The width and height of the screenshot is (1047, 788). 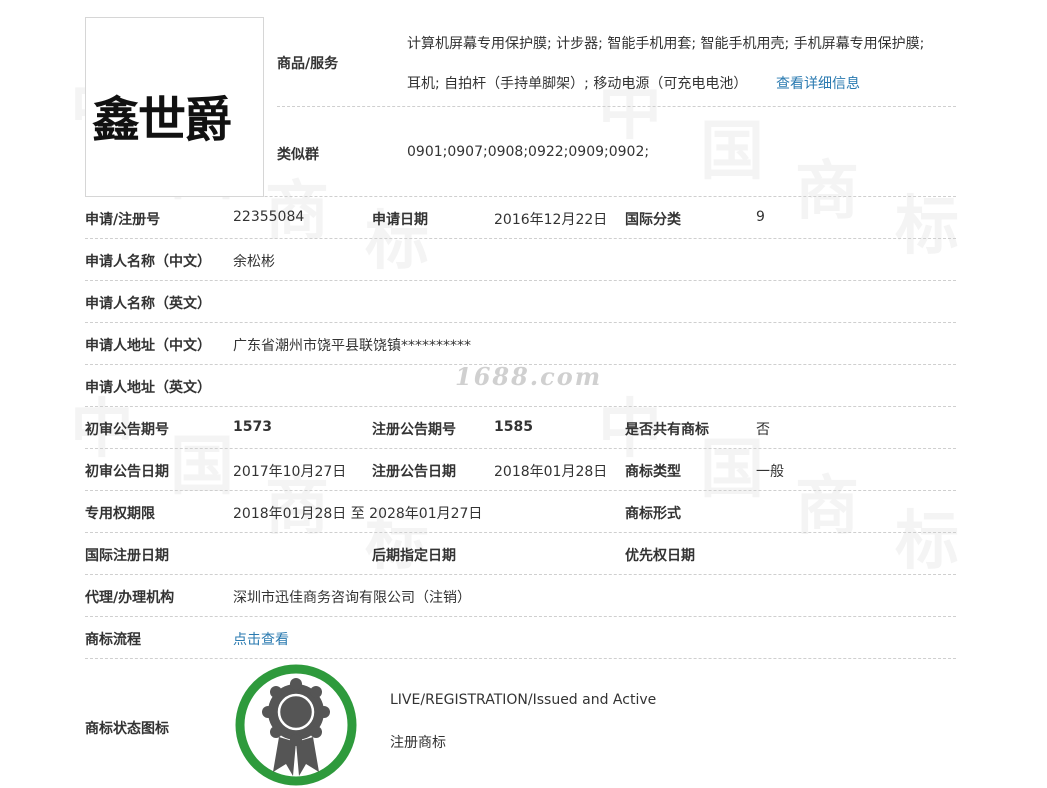 I want to click on tm-type-value: 一般, so click(x=770, y=472).